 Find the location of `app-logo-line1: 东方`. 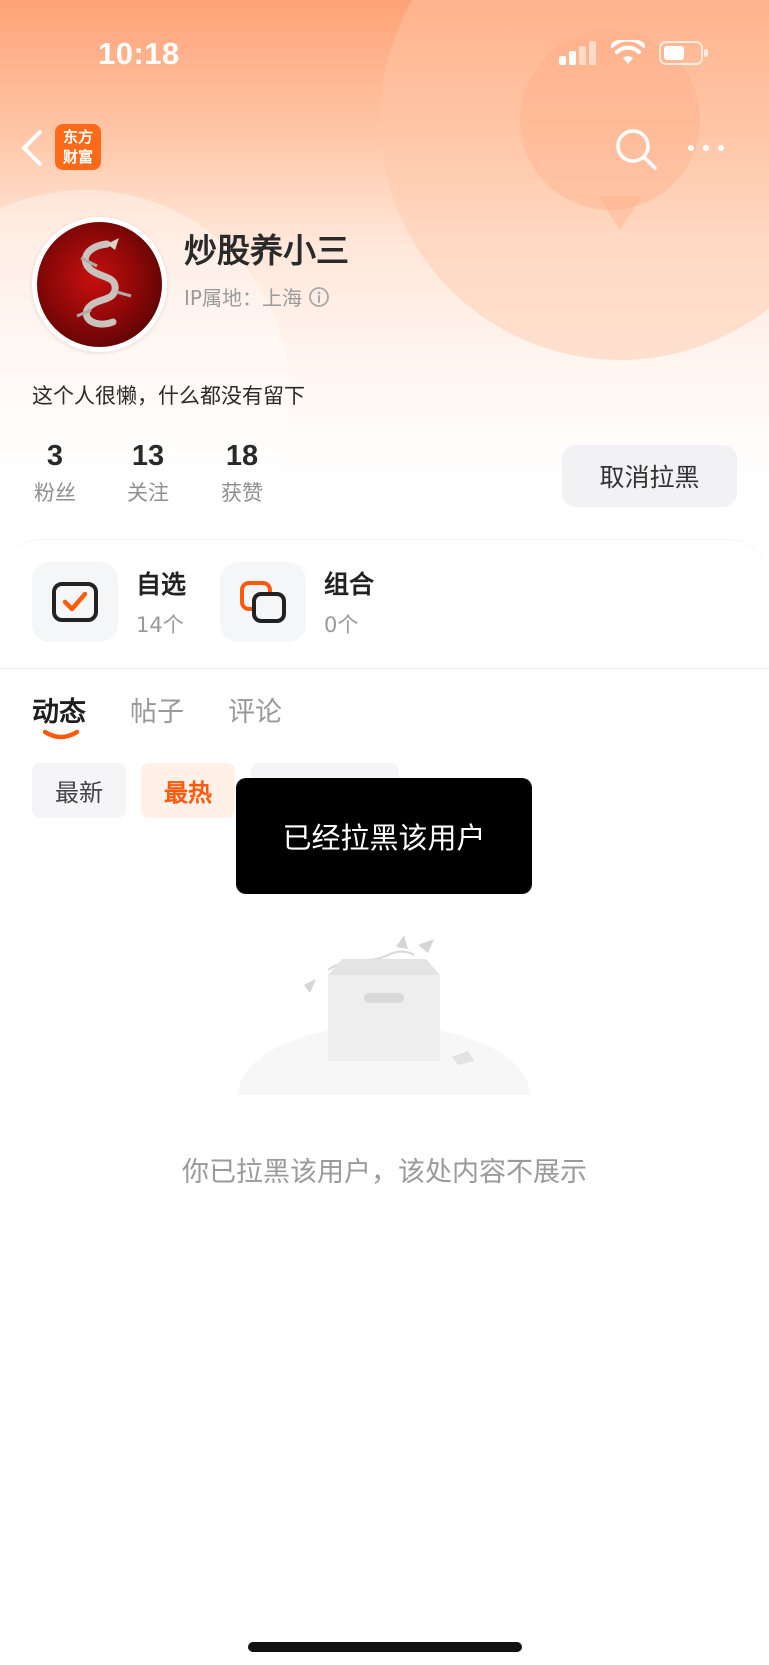

app-logo-line1: 东方 is located at coordinates (77, 137).